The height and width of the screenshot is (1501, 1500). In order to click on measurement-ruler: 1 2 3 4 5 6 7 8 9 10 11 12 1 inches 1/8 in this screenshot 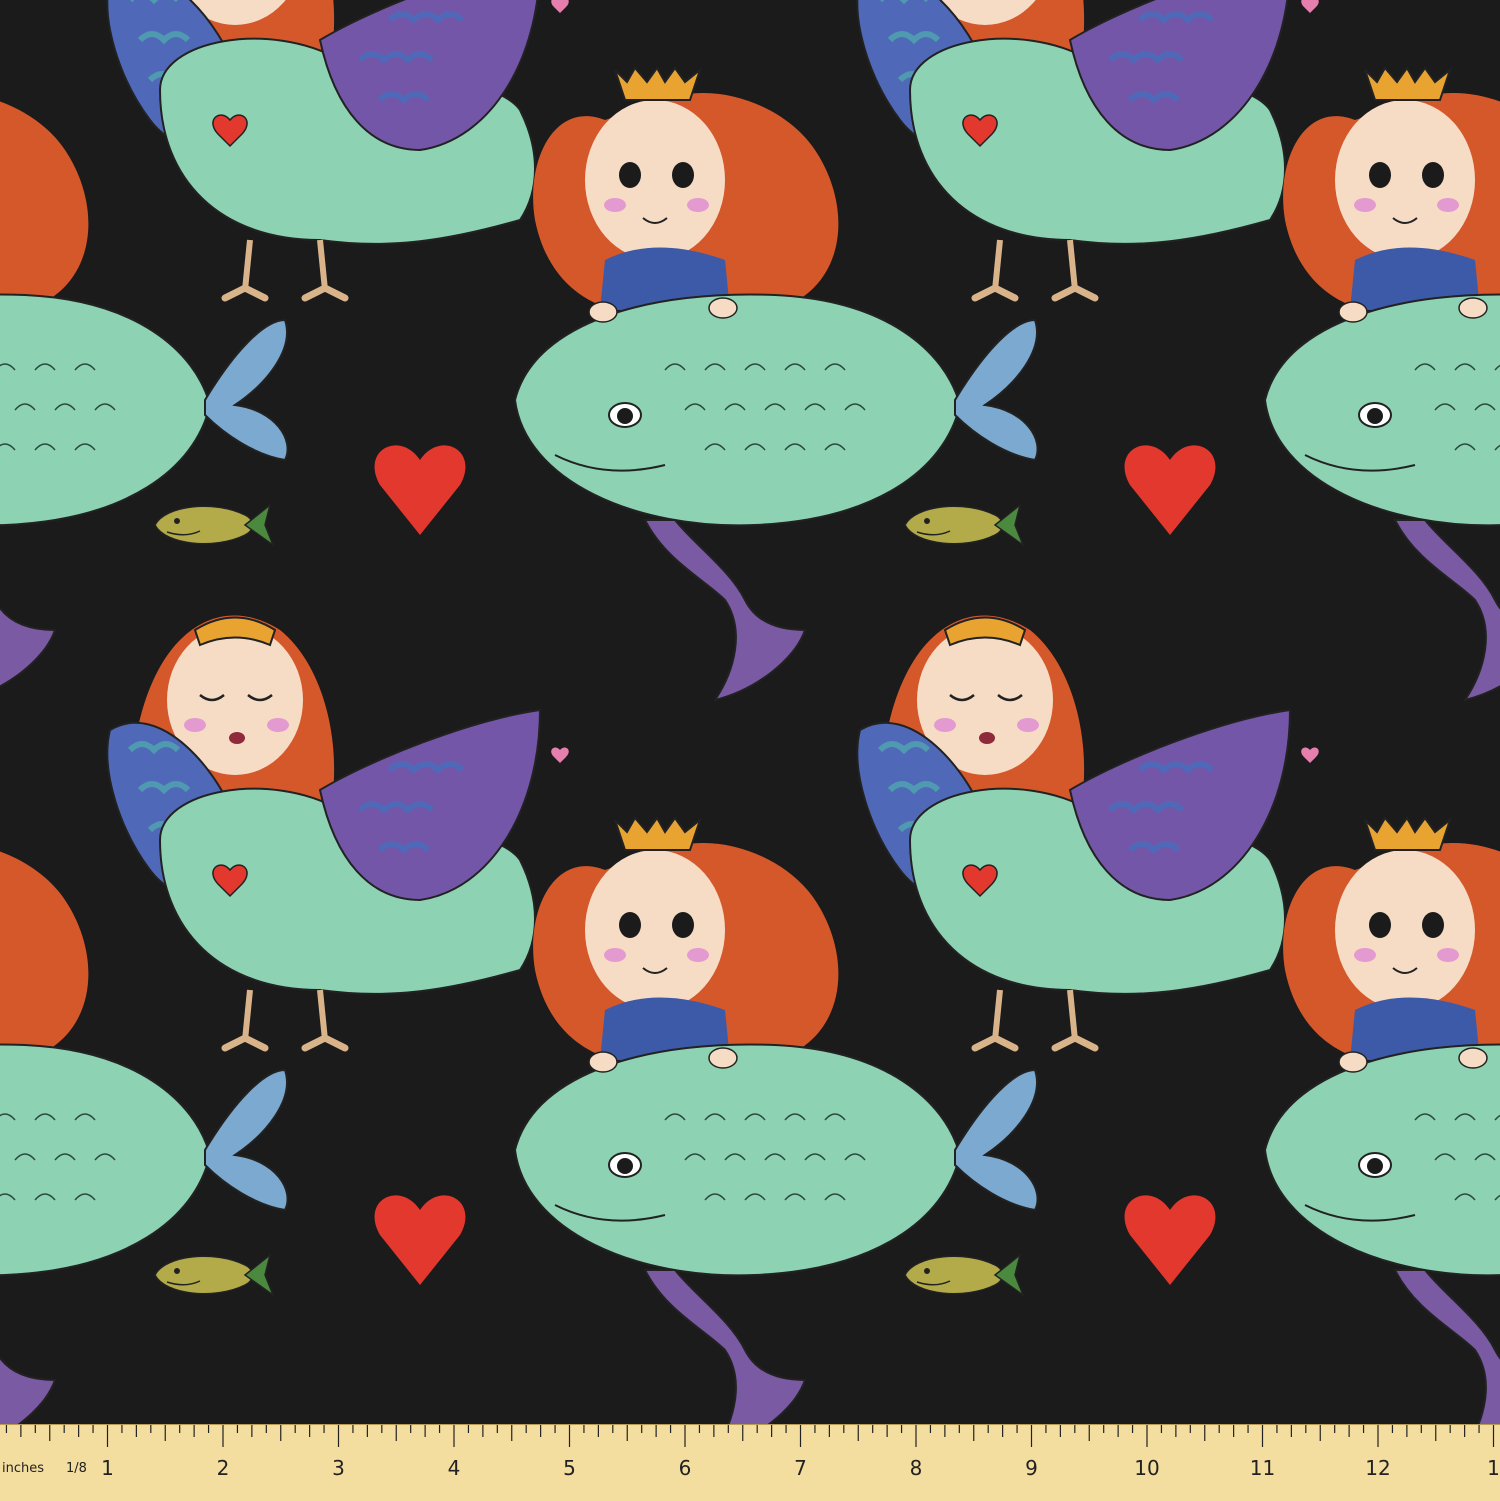, I will do `click(750, 1462)`.